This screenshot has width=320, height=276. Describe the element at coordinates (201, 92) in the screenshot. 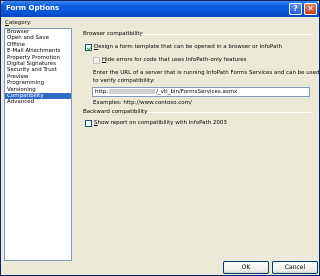

I see `server-url-input: http:/_vti_bin/FormsServices.asmx` at that location.